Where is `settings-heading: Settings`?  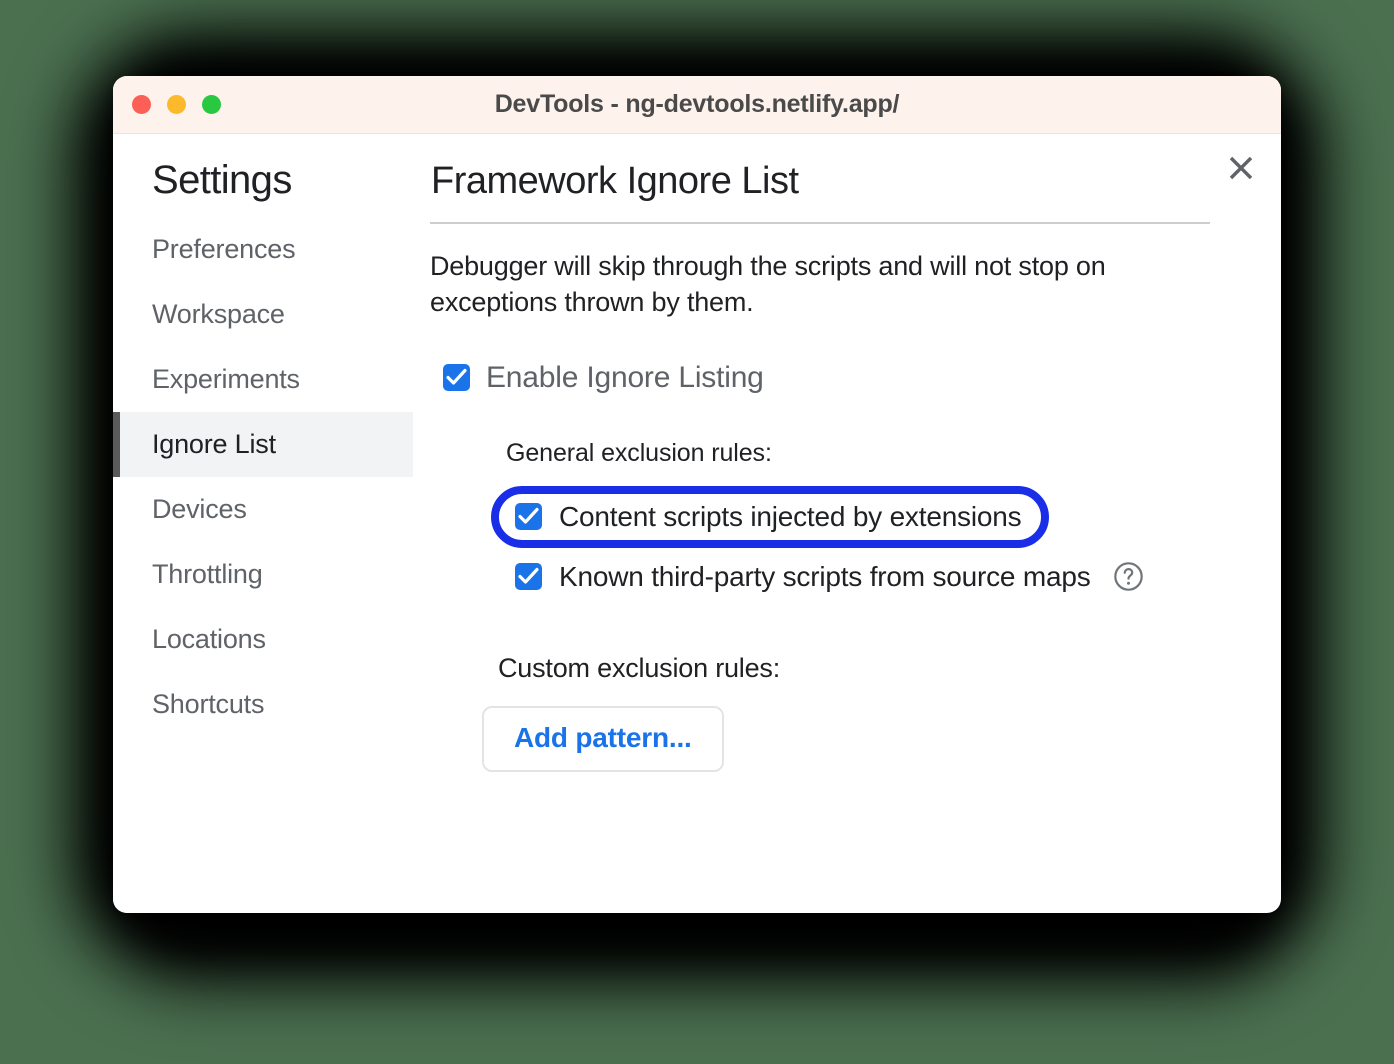 settings-heading: Settings is located at coordinates (222, 180).